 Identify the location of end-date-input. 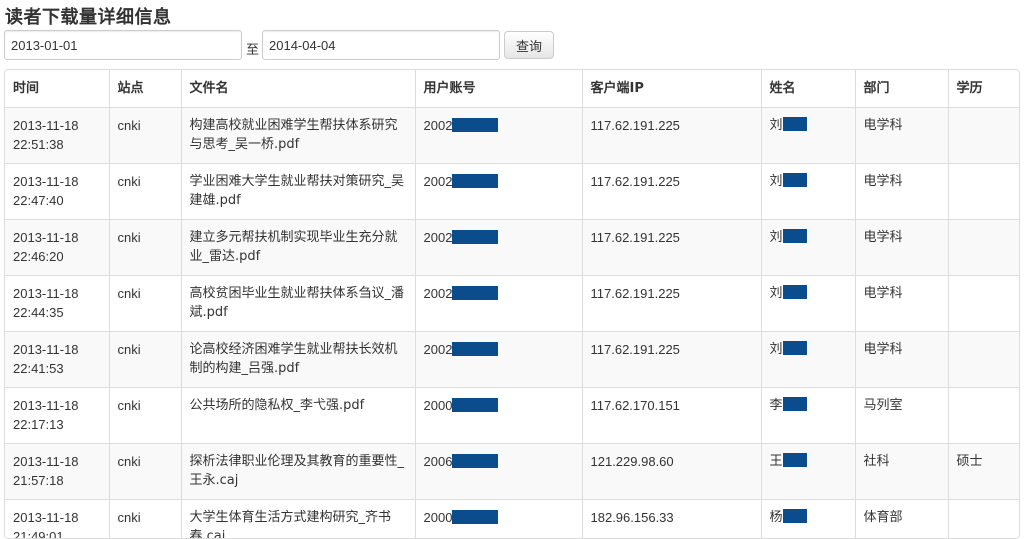
(381, 45).